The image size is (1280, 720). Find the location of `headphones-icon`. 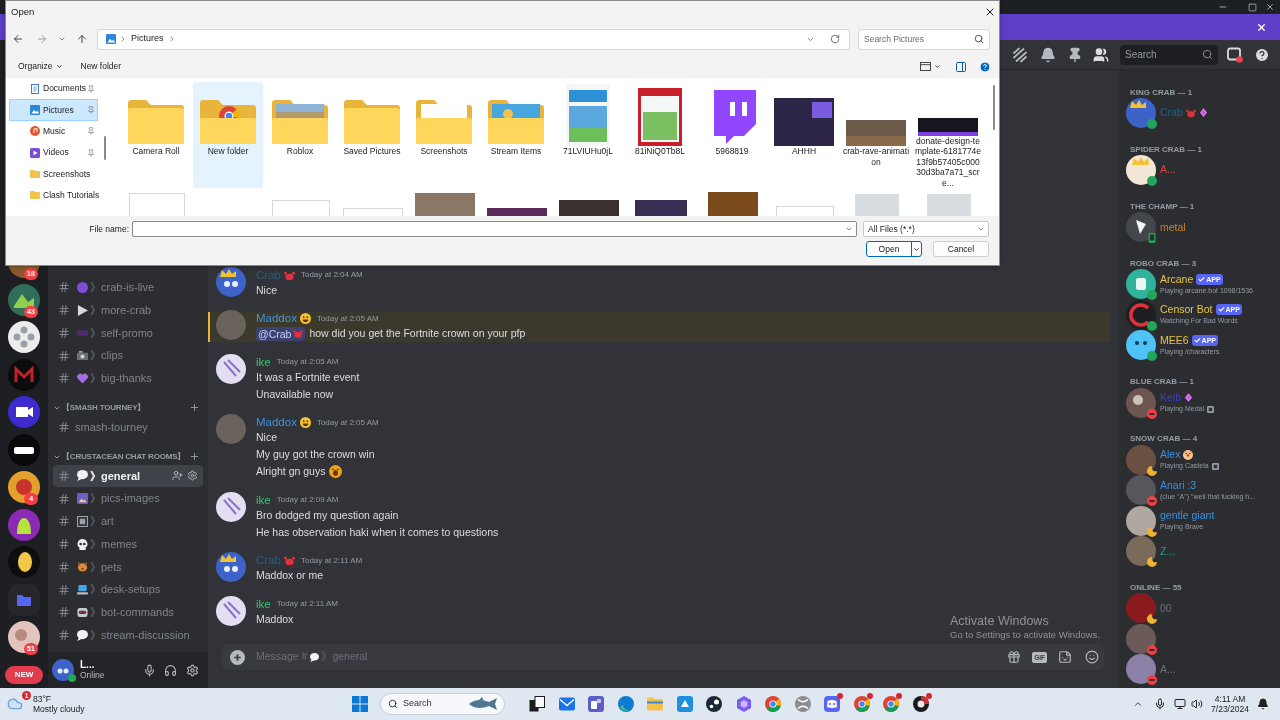

headphones-icon is located at coordinates (170, 670).